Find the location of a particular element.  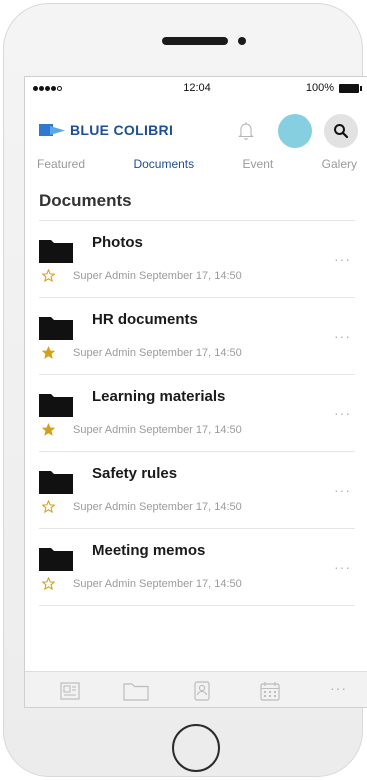

app-header: BLUE COLIBRI is located at coordinates (196, 131).